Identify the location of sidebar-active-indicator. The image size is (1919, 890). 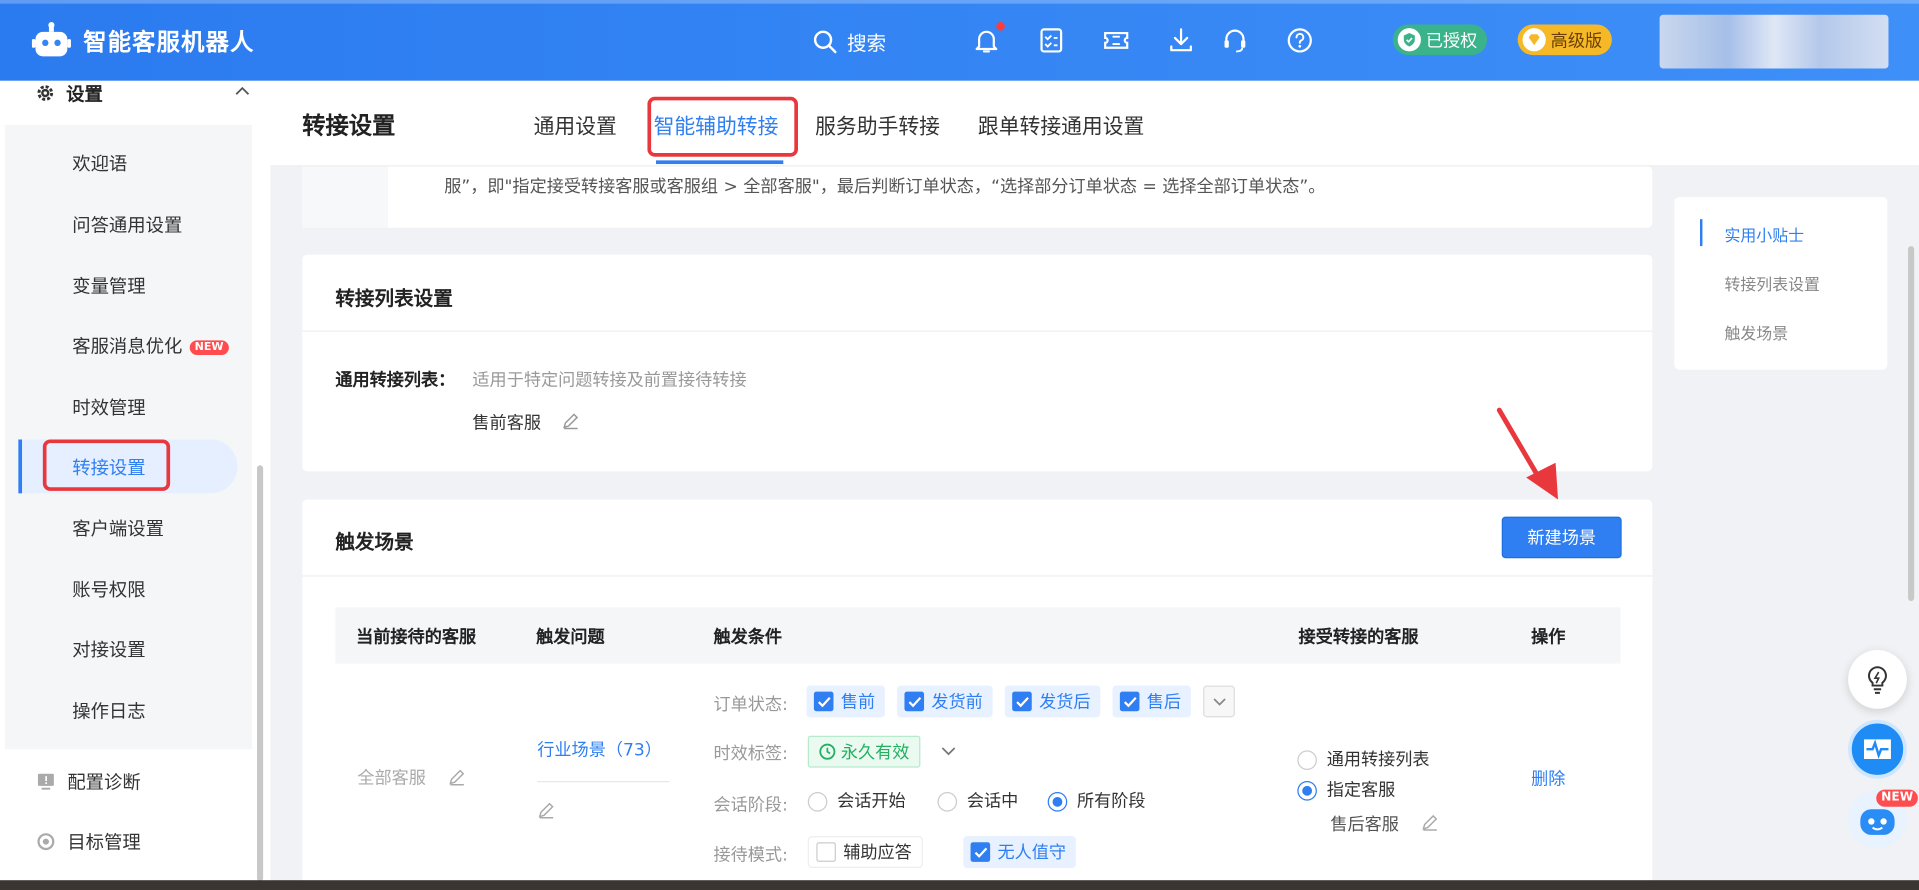
(20, 466).